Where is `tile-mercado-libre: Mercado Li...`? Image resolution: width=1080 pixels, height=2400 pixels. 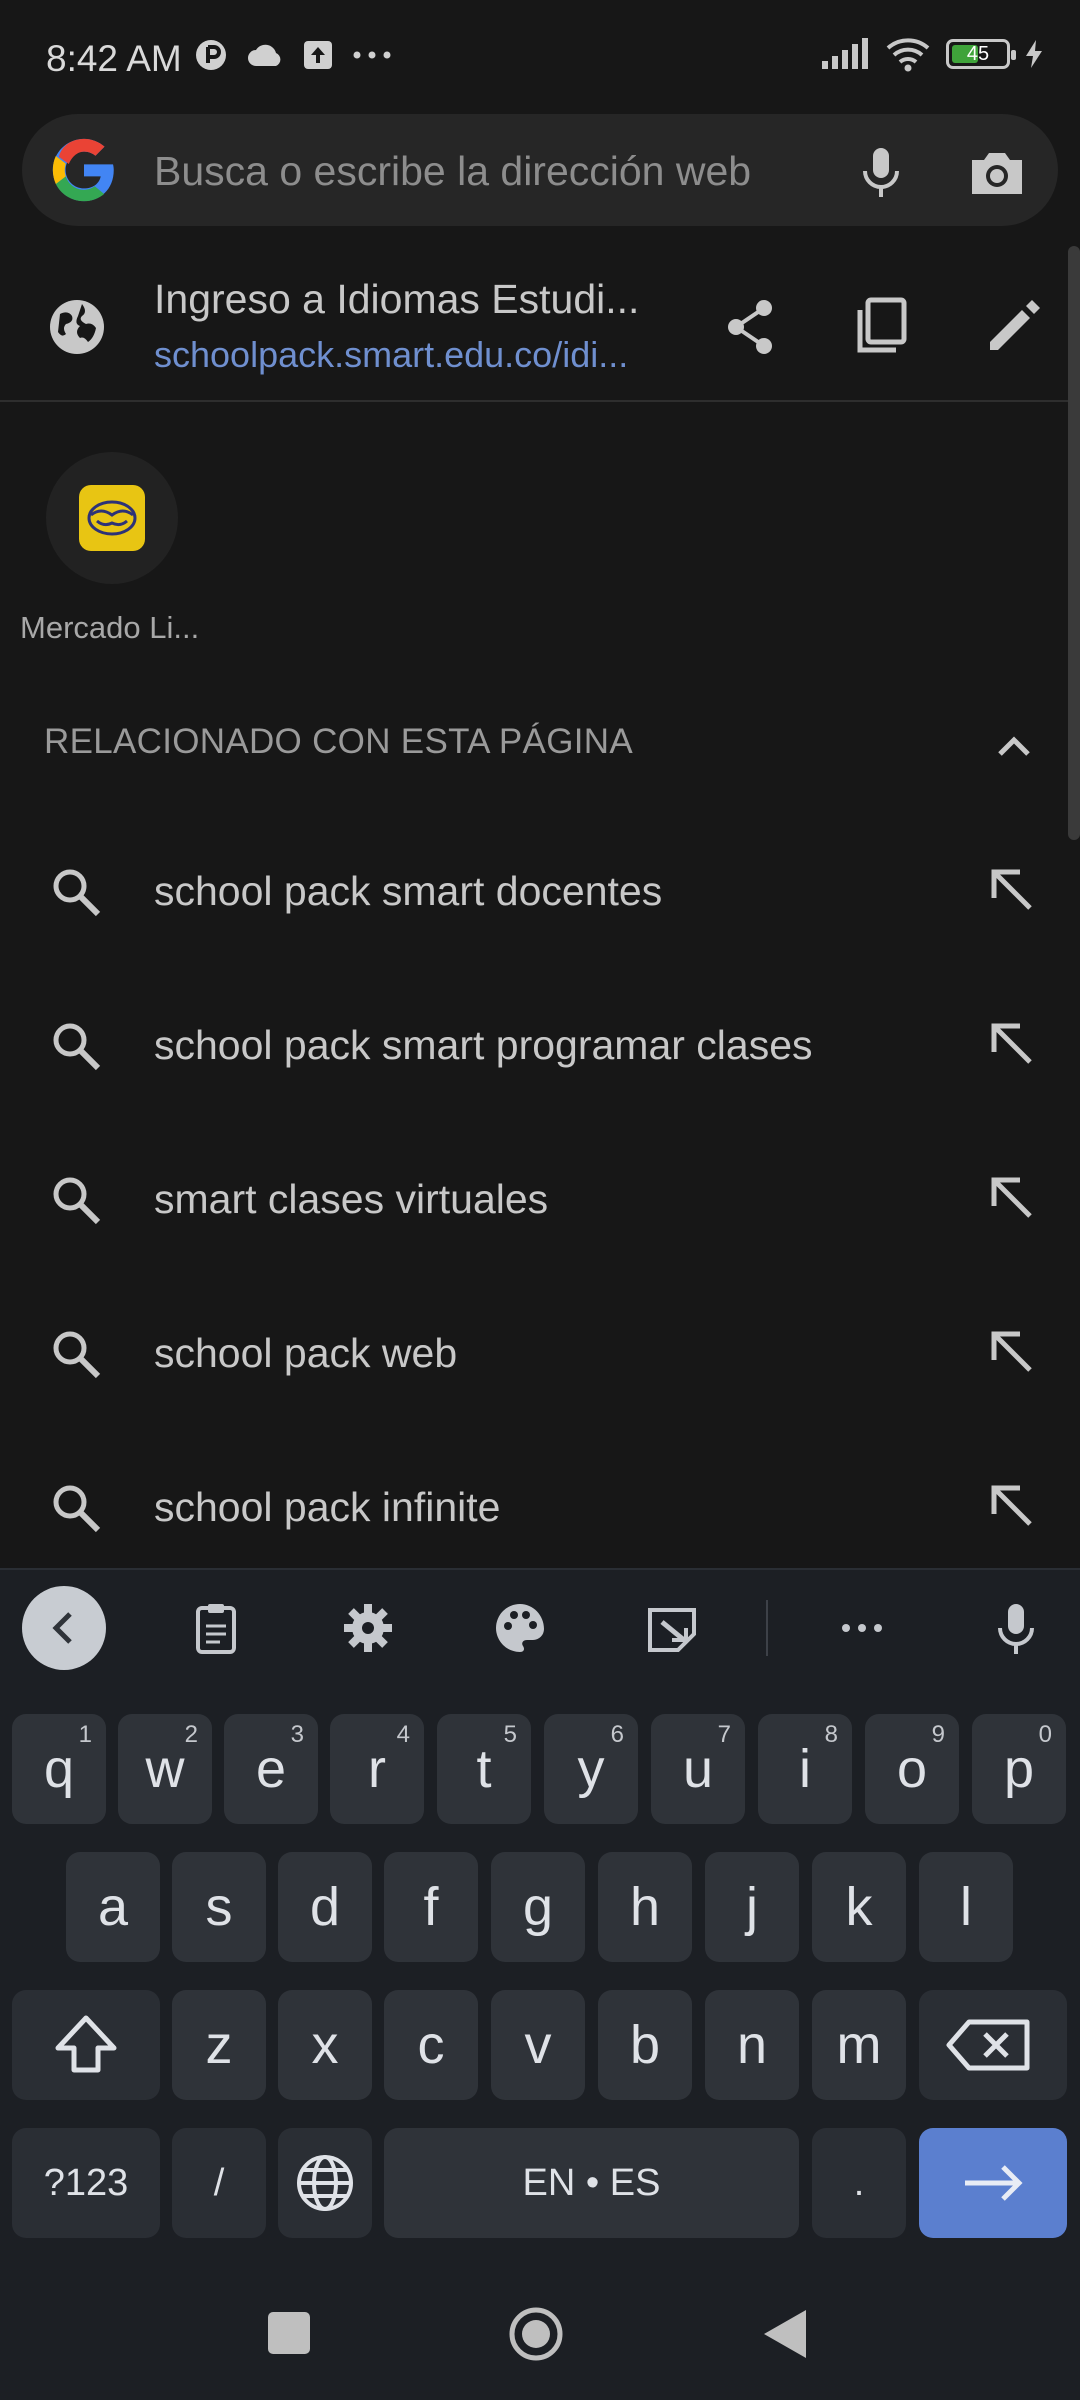
tile-mercado-libre: Mercado Li... is located at coordinates (113, 552).